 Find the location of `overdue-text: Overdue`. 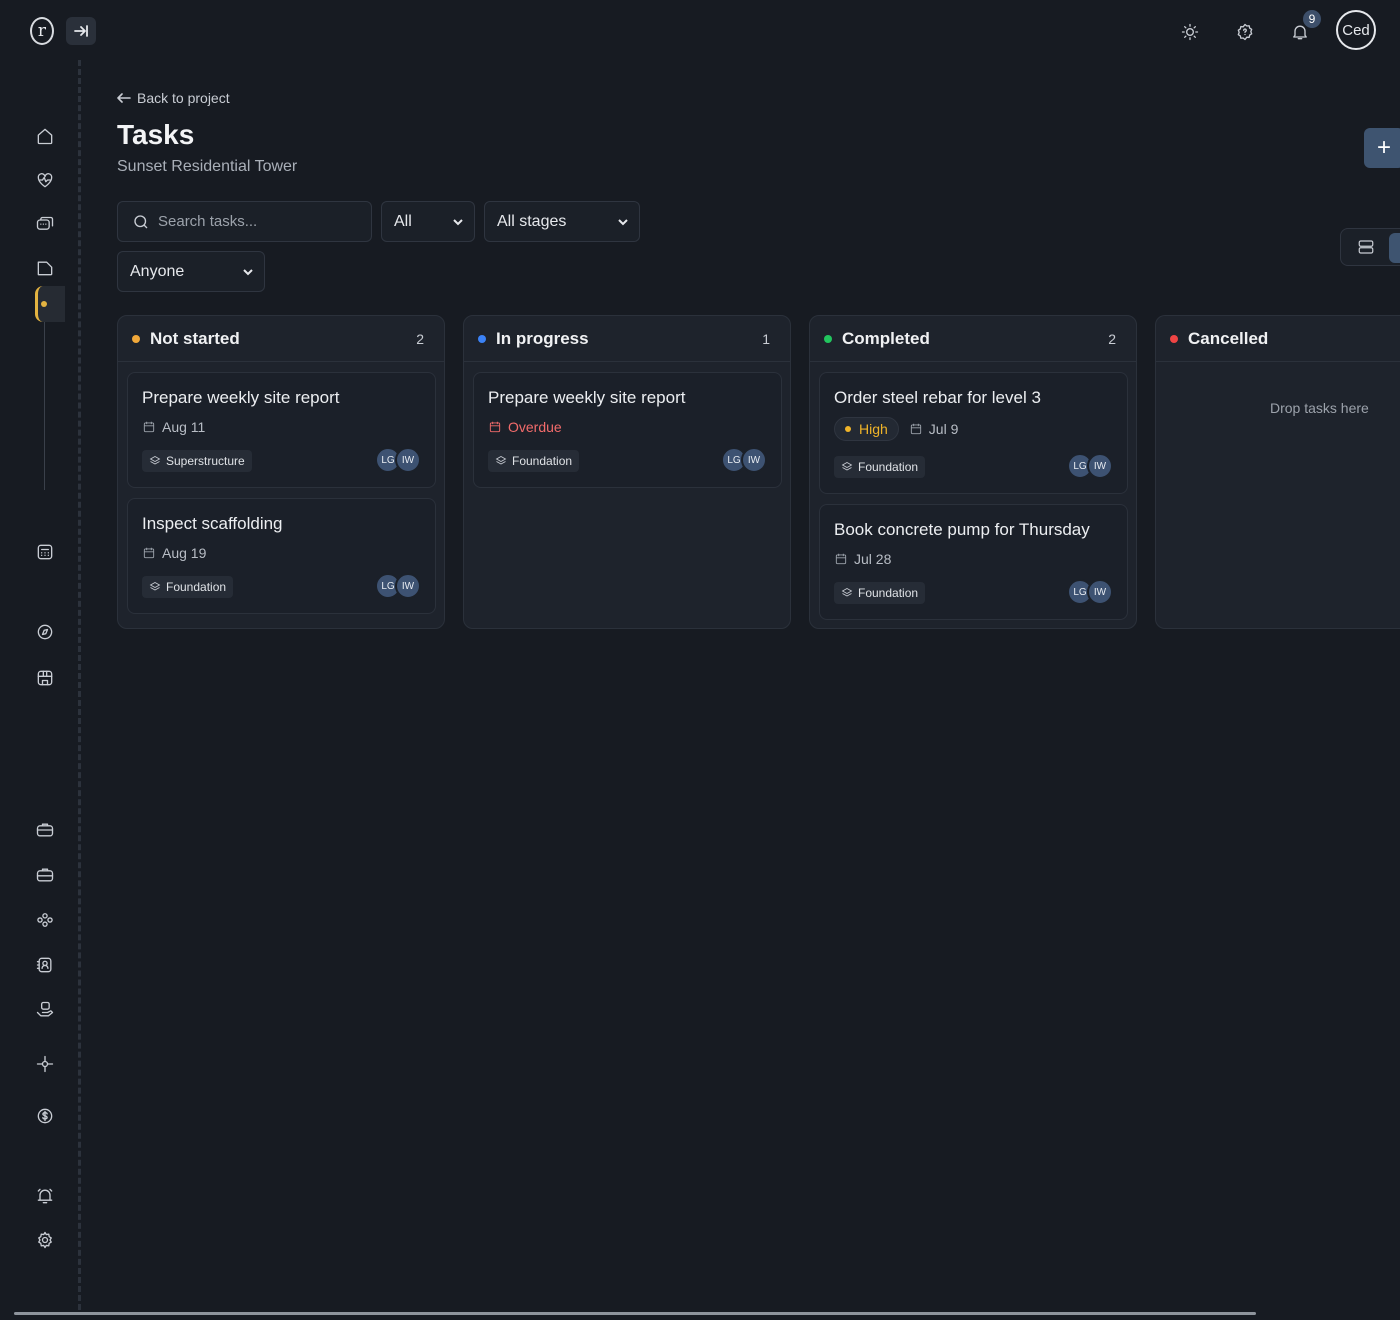

overdue-text: Overdue is located at coordinates (535, 427).